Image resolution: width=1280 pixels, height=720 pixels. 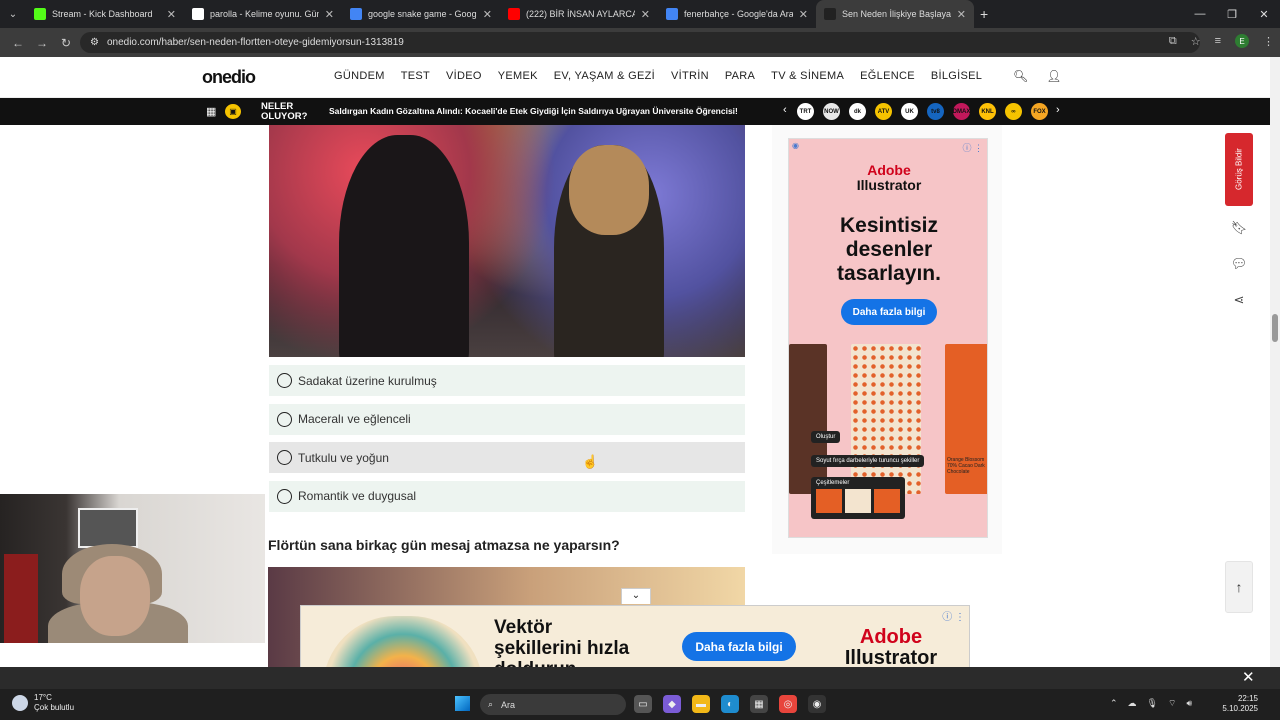 I want to click on quiz-option: Tutkulu ve yoğun, so click(x=507, y=457).